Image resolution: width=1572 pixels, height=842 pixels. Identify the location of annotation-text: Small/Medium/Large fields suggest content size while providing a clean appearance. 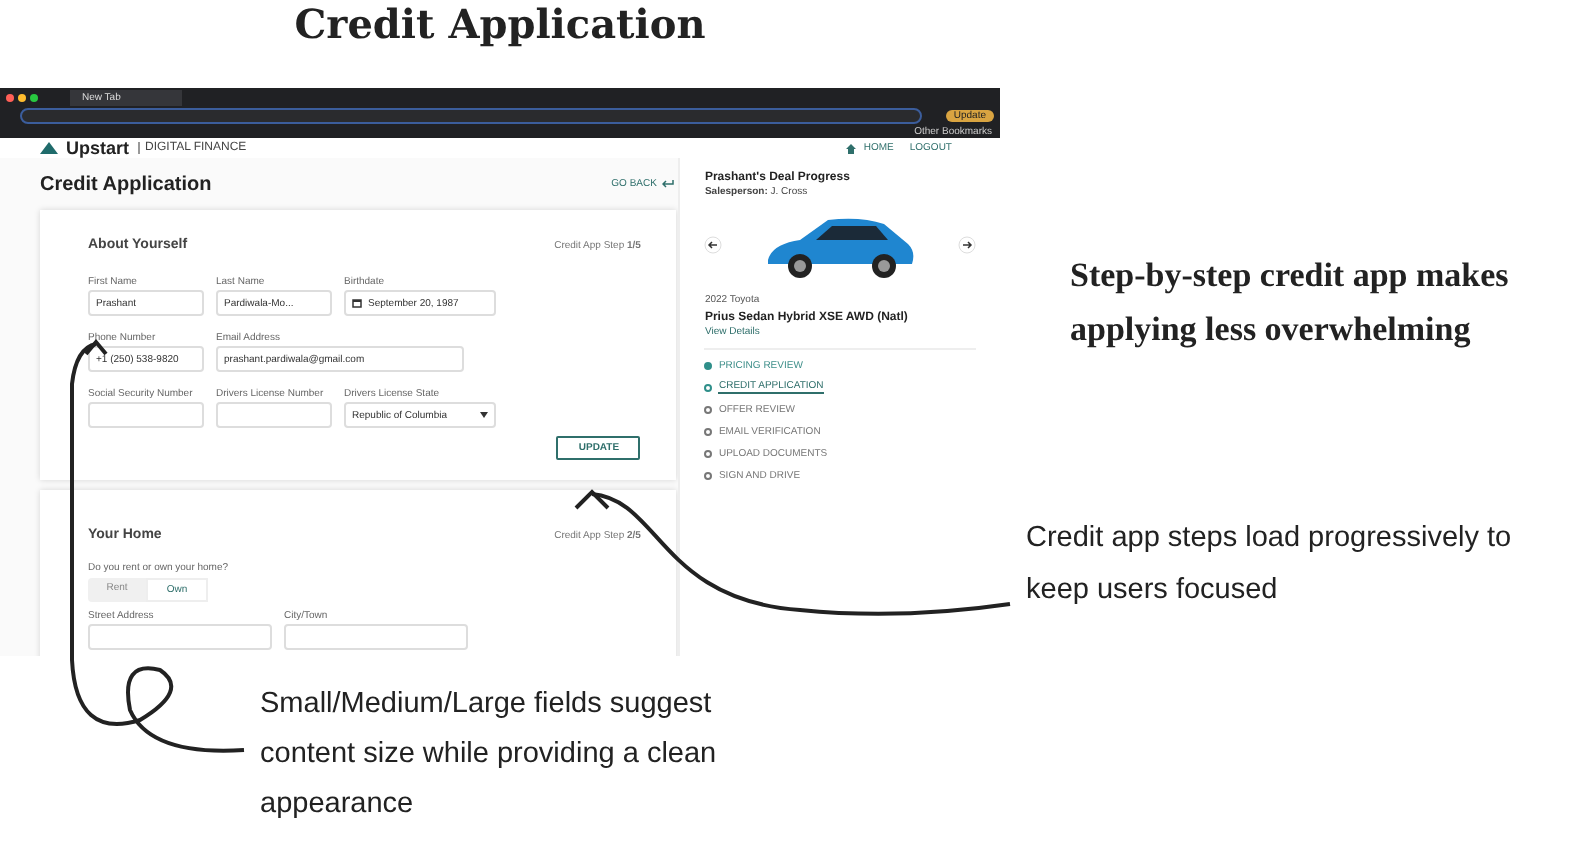
(489, 755).